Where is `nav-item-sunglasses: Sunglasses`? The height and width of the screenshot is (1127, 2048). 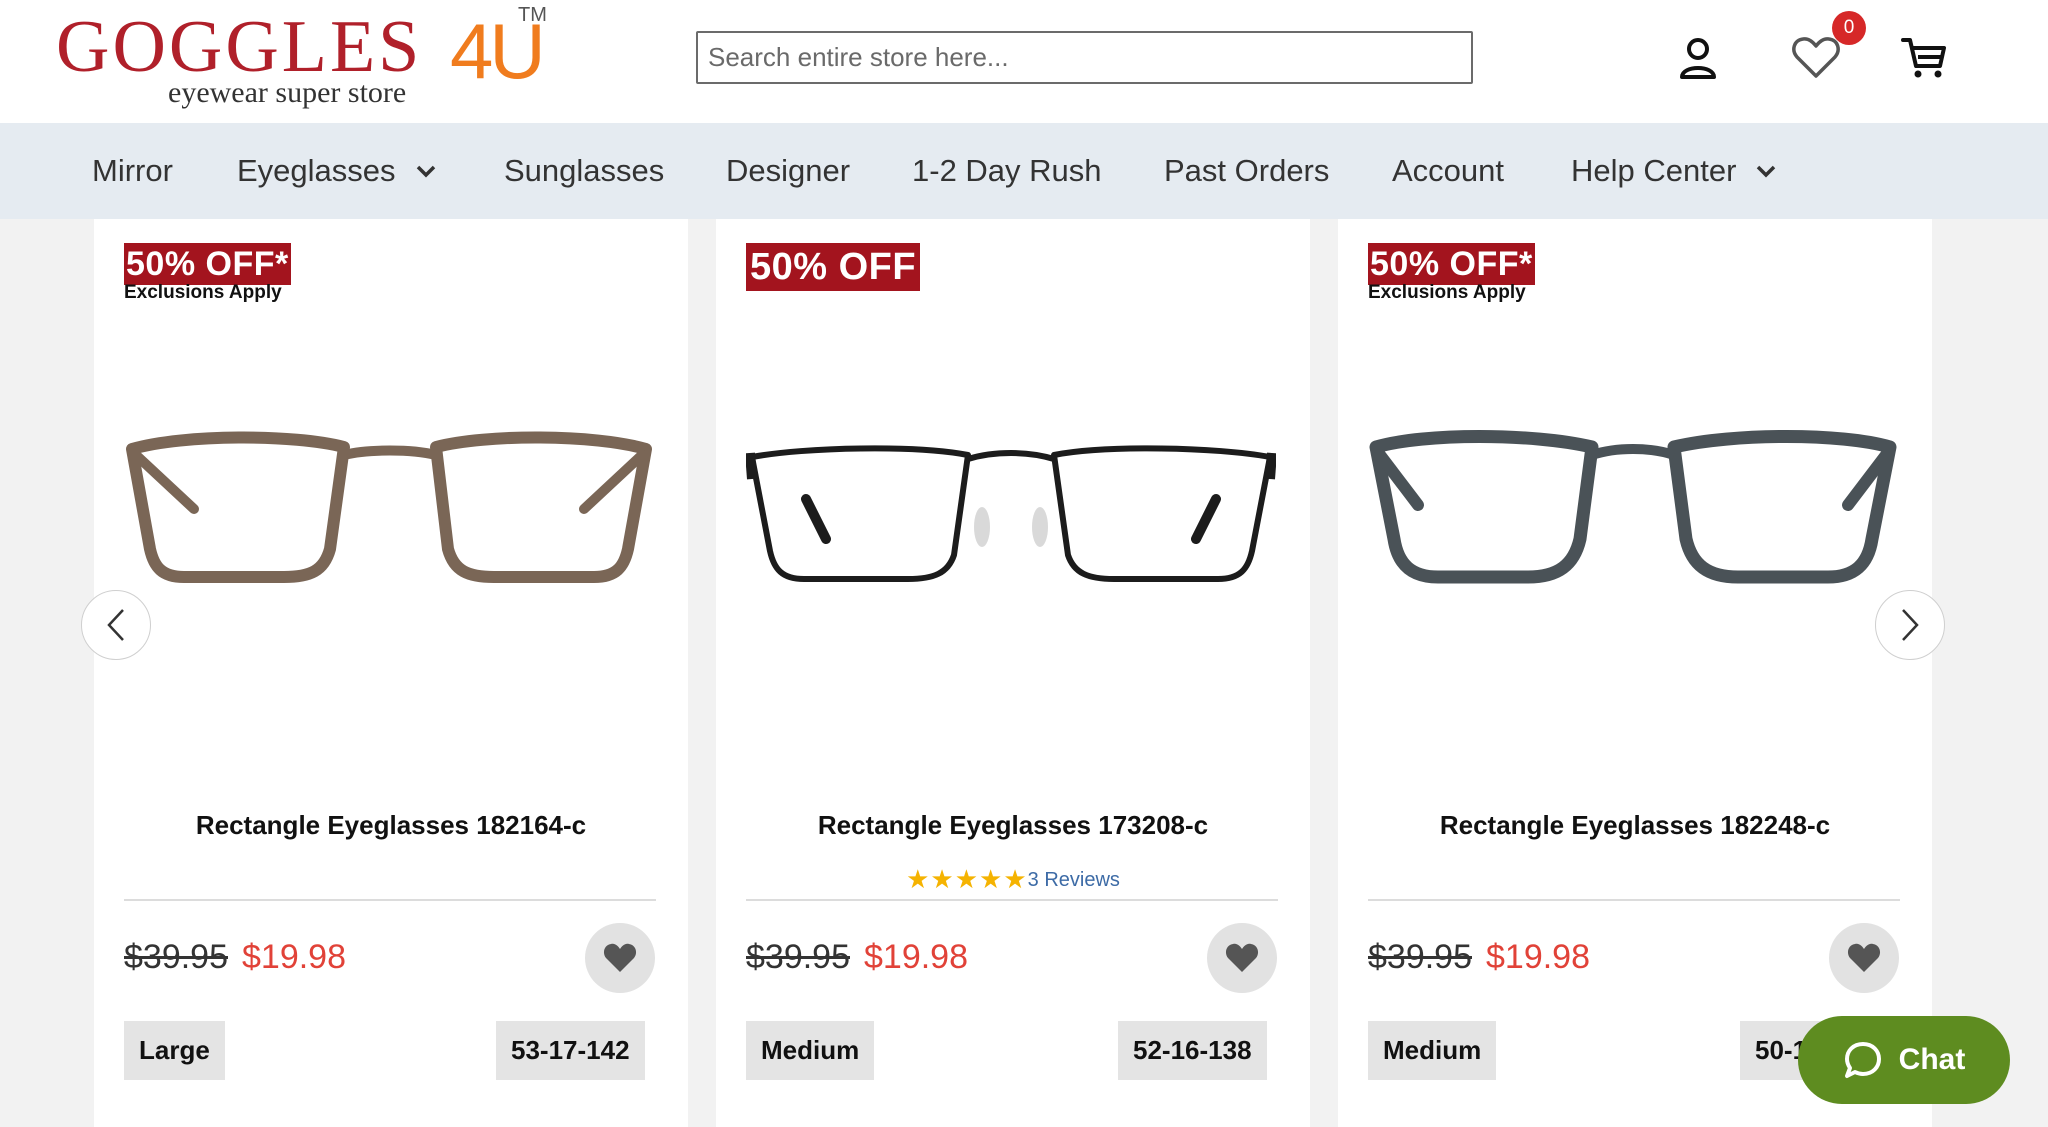 nav-item-sunglasses: Sunglasses is located at coordinates (584, 171).